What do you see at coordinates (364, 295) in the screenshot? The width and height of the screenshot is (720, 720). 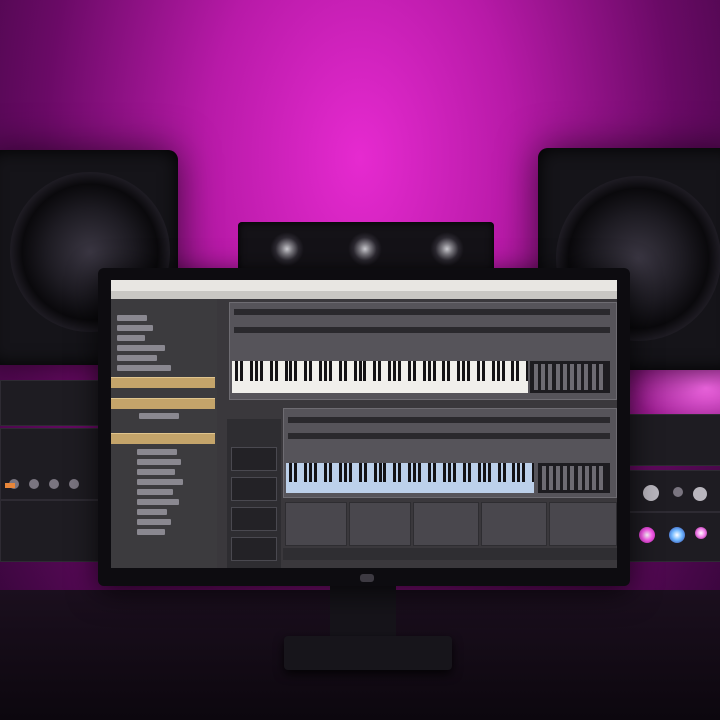 I see `toolbar` at bounding box center [364, 295].